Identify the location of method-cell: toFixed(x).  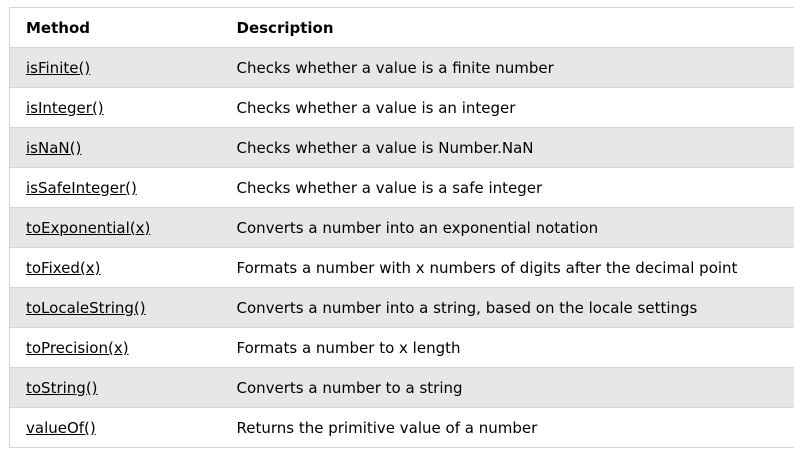
(115, 267).